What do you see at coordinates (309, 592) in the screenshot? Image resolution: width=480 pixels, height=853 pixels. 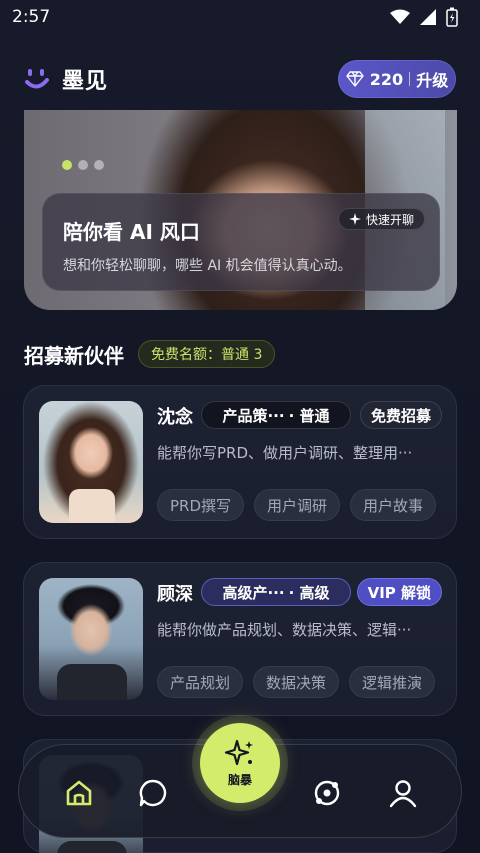 I see `tier-label: · 高级` at bounding box center [309, 592].